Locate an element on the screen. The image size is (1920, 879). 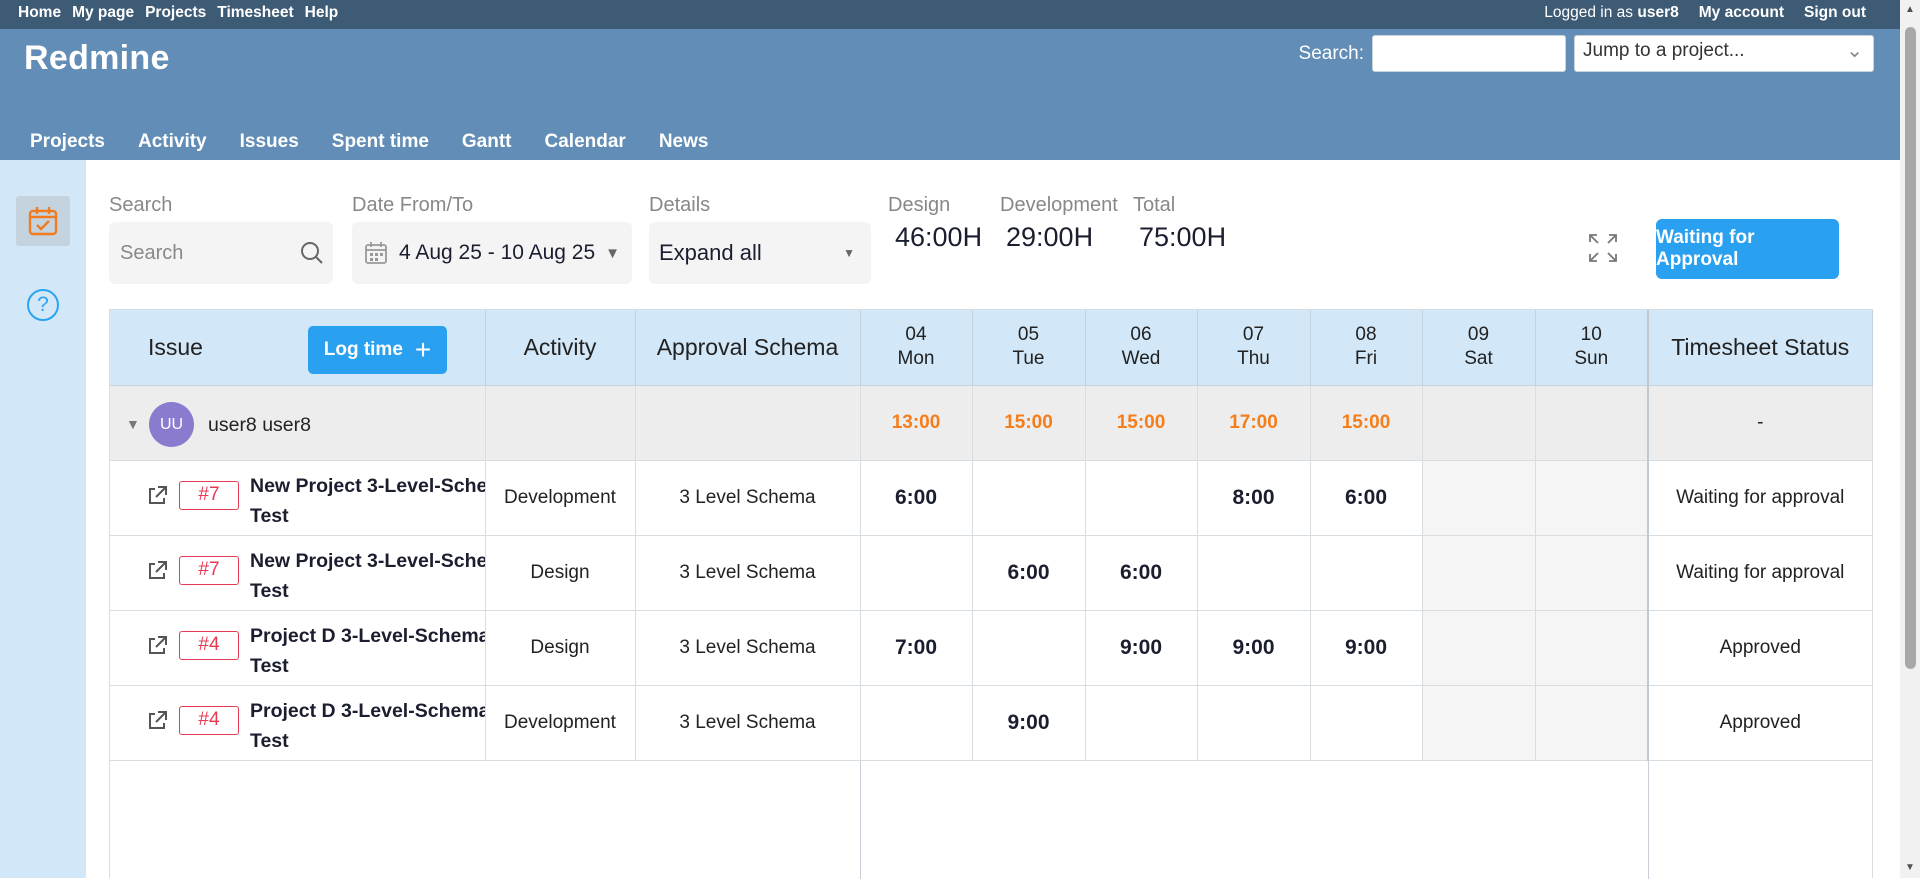
hours-cell: 7:00 is located at coordinates (916, 648).